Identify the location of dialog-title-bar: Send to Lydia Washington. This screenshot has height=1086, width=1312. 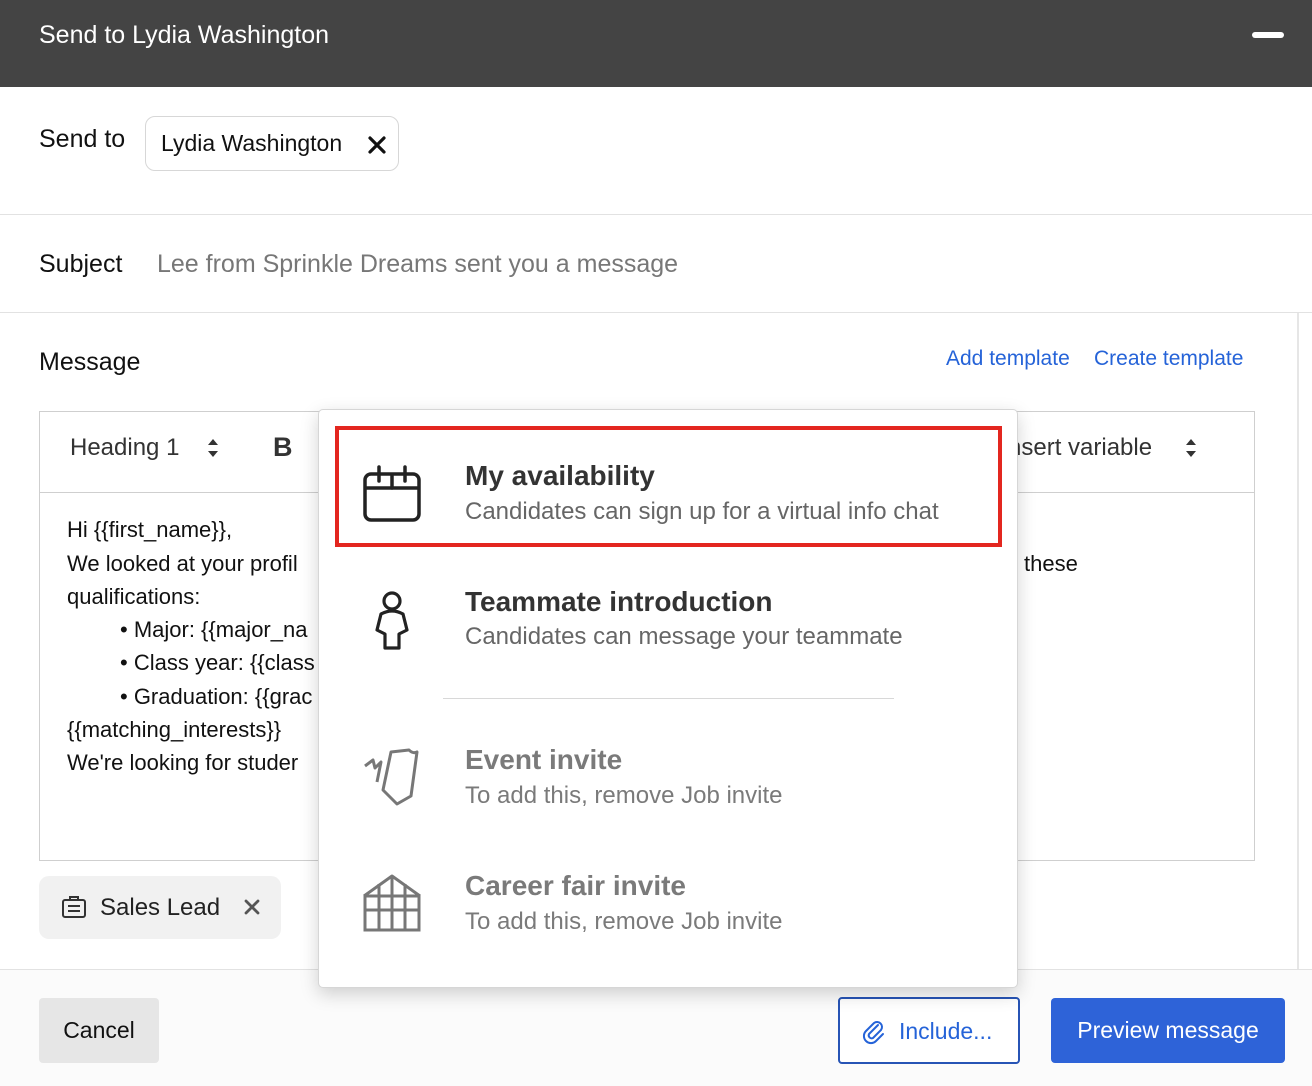
(656, 43).